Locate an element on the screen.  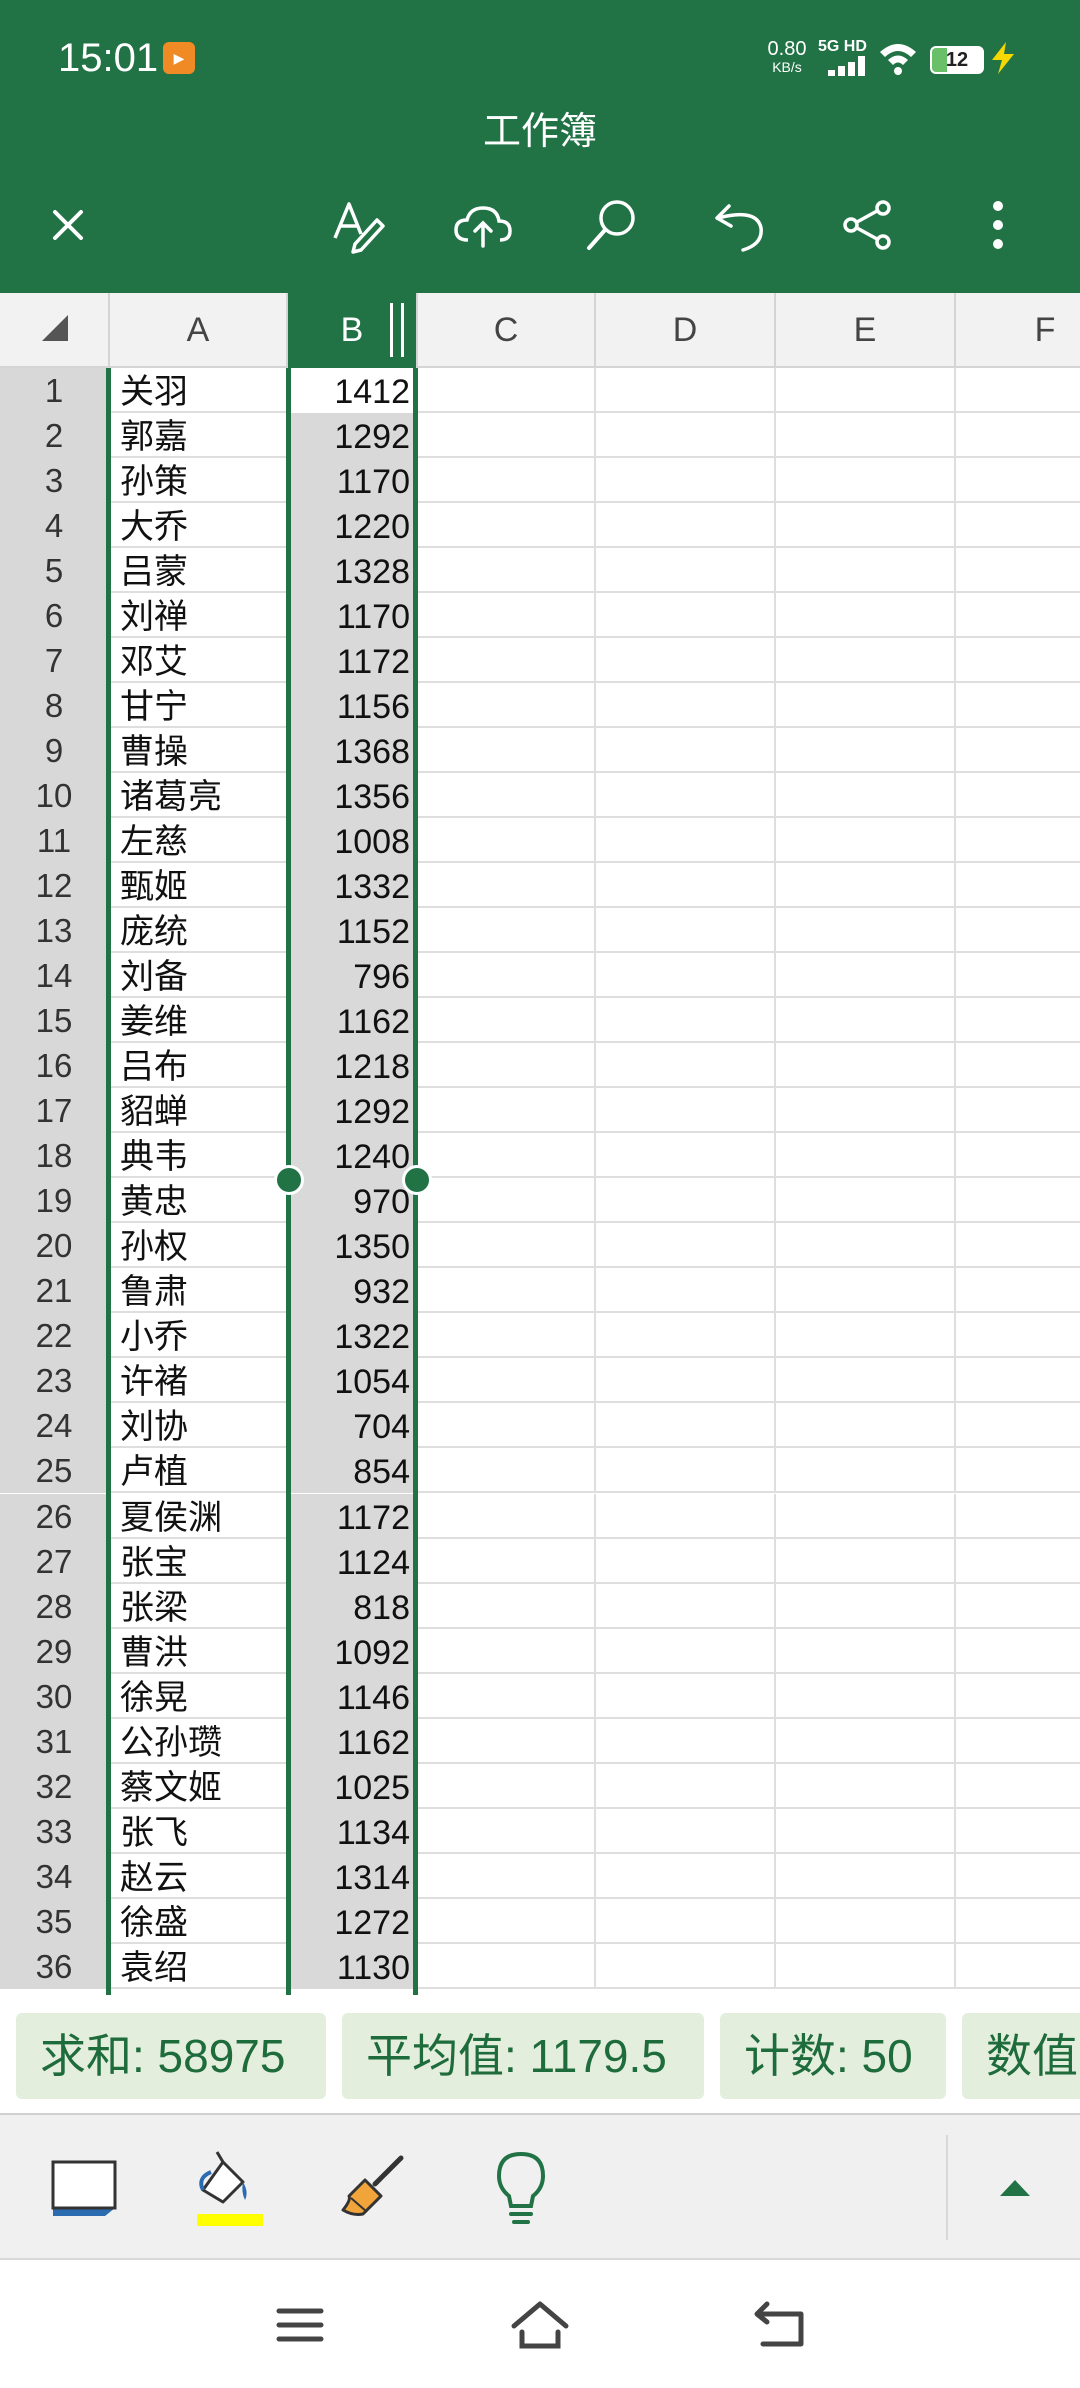
select-all-button is located at coordinates (55, 330).